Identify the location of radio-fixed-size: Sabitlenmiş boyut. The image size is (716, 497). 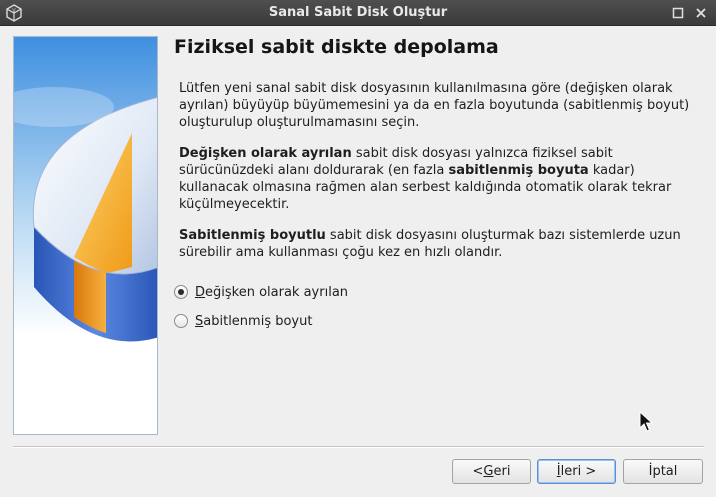
(243, 321).